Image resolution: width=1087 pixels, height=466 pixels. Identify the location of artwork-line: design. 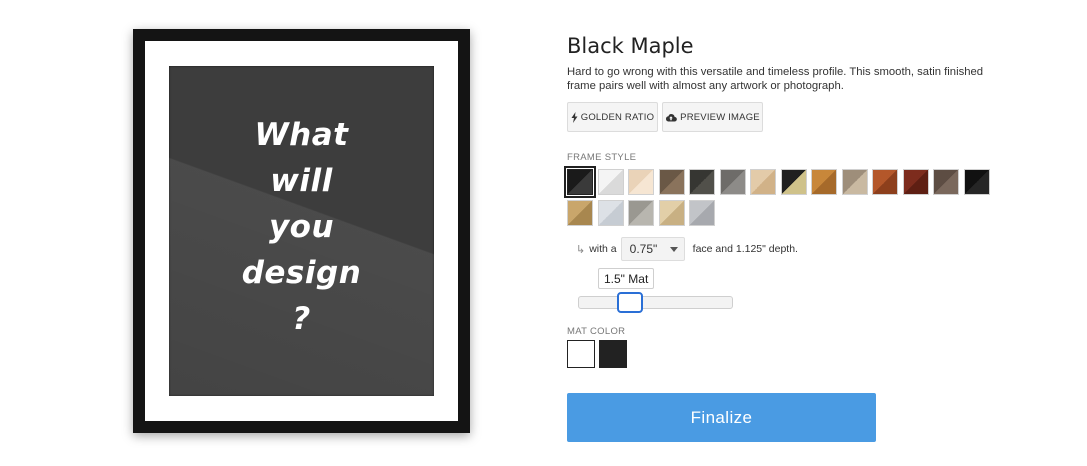
(301, 273).